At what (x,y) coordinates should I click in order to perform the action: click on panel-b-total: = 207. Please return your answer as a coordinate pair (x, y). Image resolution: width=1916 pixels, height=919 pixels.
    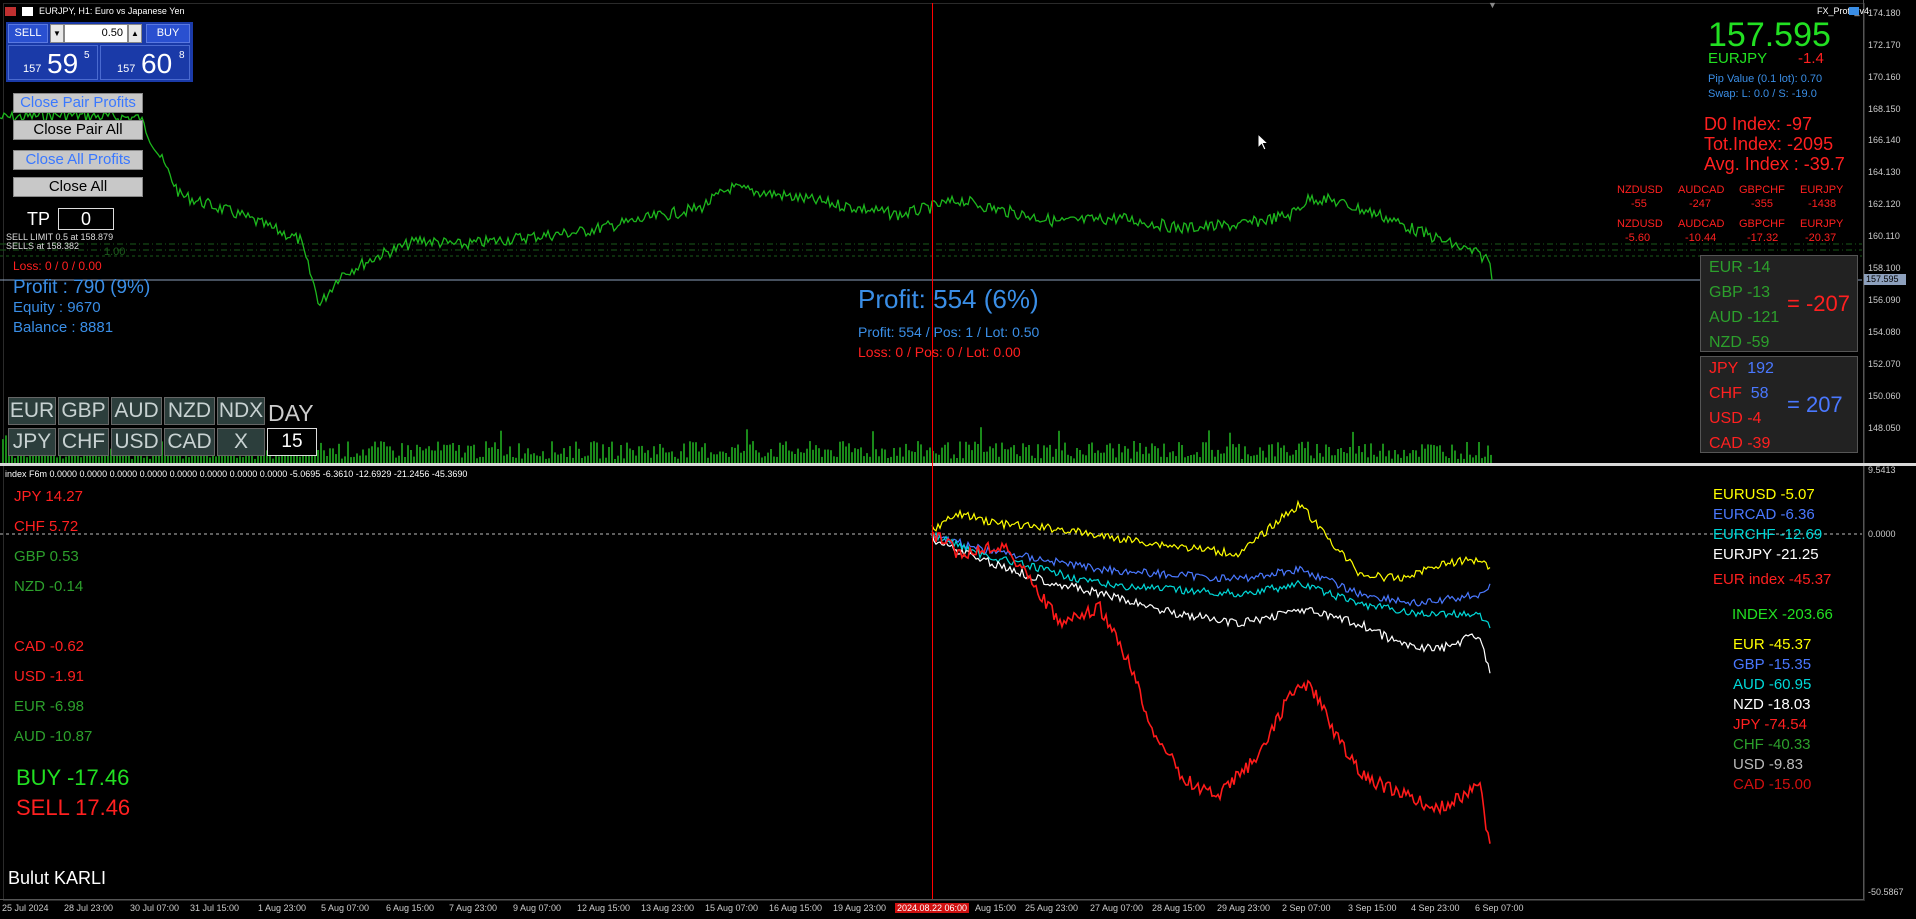
    Looking at the image, I should click on (1815, 404).